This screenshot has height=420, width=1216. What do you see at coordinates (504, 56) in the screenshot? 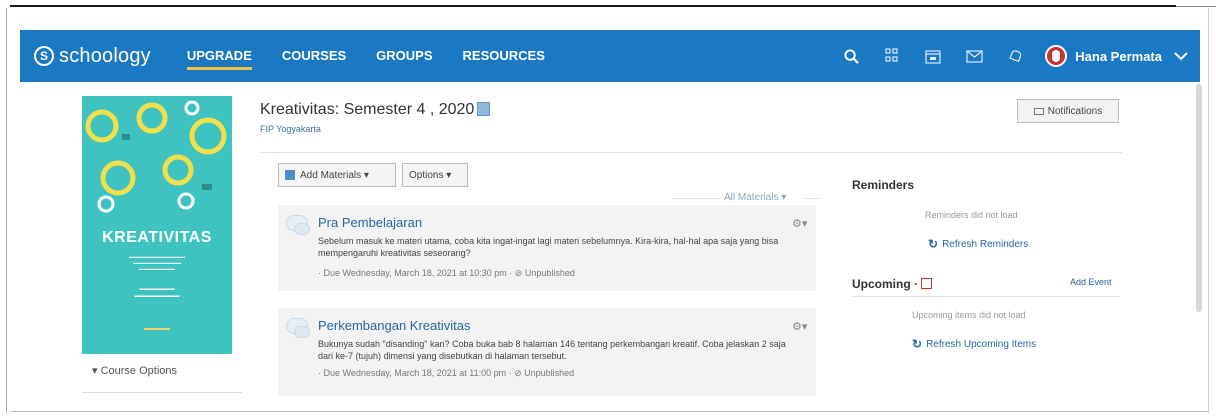
I see `nav-resources: RESOURCES` at bounding box center [504, 56].